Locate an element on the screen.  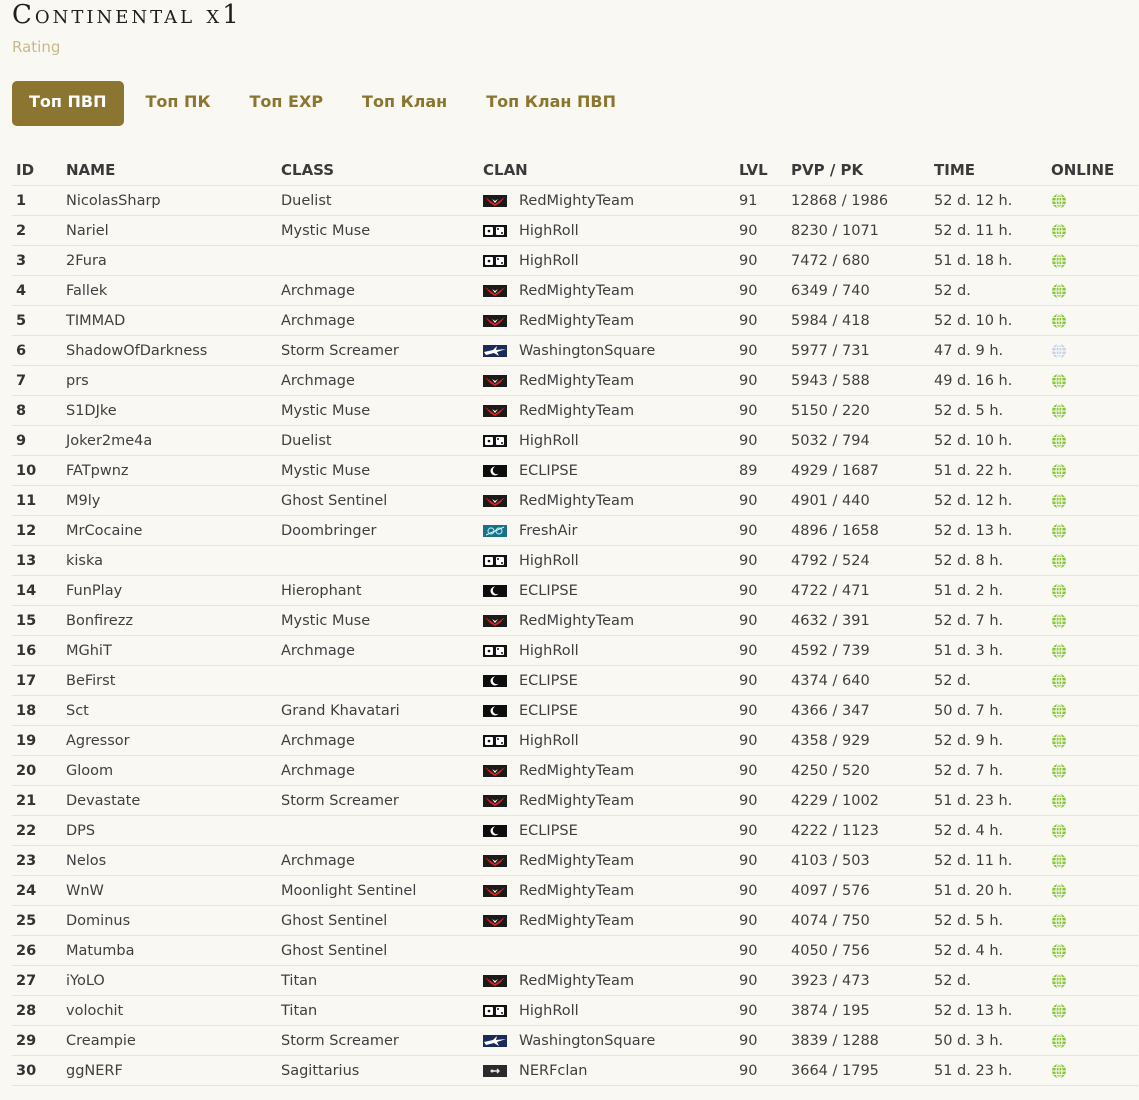
tab-top-clan-pvp: Топ Клан ПВП is located at coordinates (551, 103).